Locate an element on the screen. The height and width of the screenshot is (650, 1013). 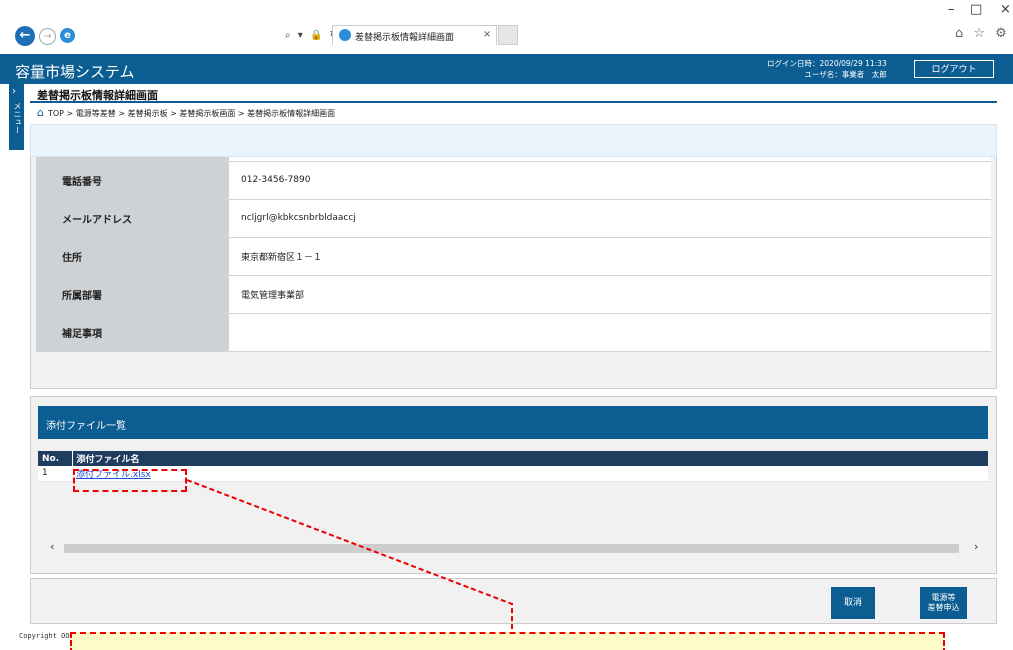
col-name-header: 添付ファイル名 is located at coordinates (530, 458).